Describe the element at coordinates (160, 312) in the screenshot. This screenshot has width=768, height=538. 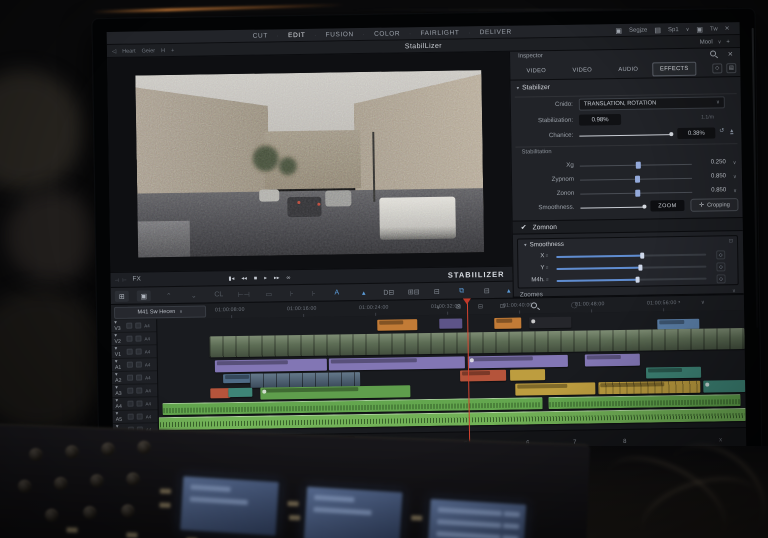
I see `timeline-name-dropdown: M41 Sw Hecen ∨` at that location.